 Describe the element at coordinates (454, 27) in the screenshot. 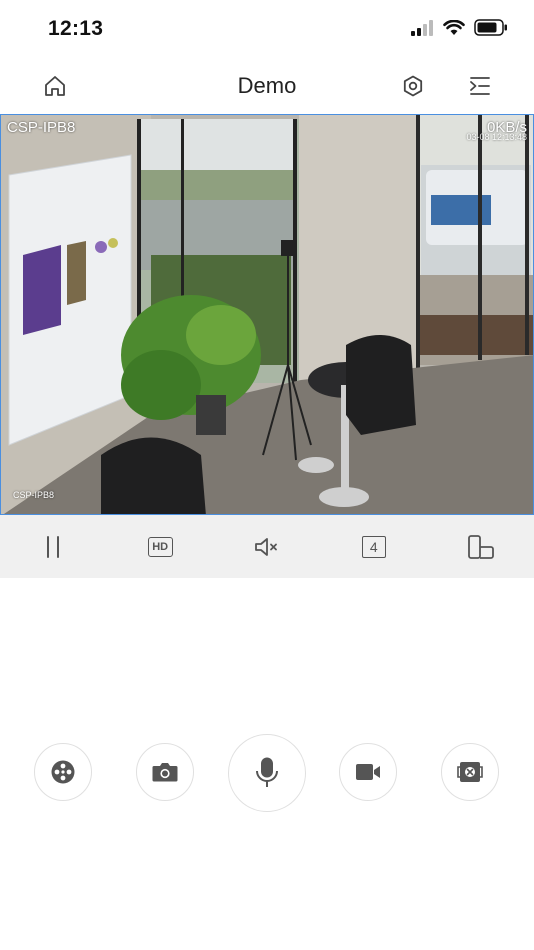

I see `wifi-icon` at that location.